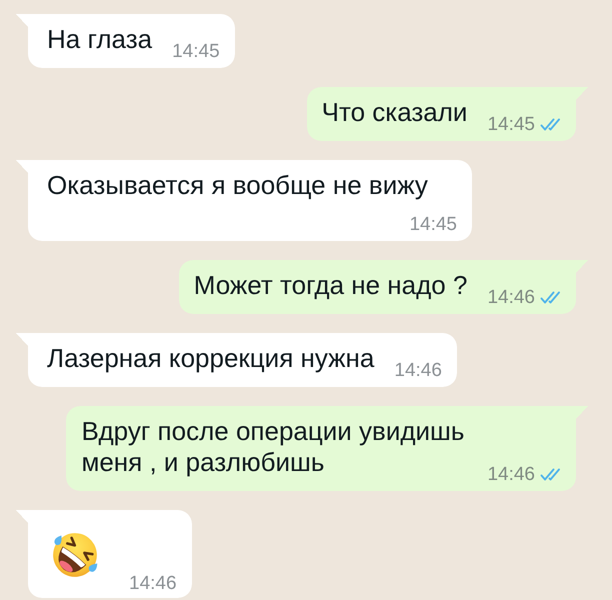 The image size is (612, 600). What do you see at coordinates (331, 285) in the screenshot?
I see `message-text: Может тогда не надо ?` at bounding box center [331, 285].